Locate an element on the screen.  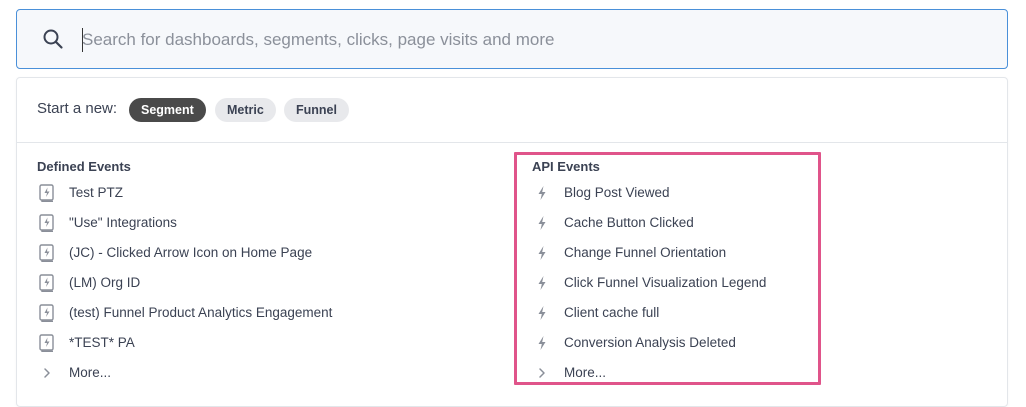
api-event-label: Client cache full is located at coordinates (612, 312).